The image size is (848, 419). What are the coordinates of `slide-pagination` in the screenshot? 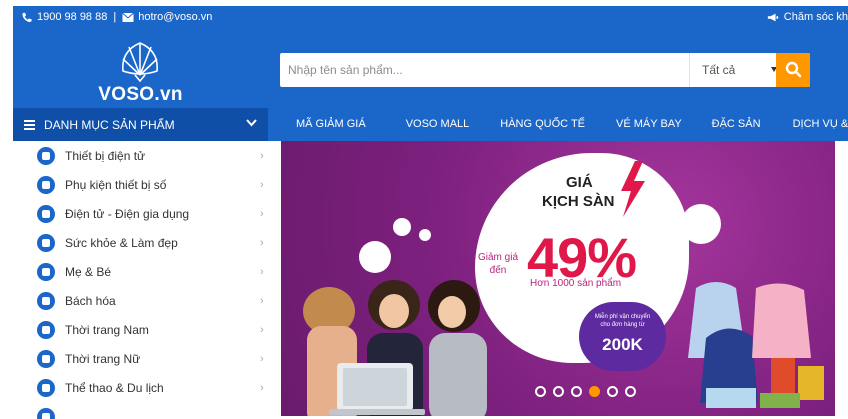 It's located at (585, 391).